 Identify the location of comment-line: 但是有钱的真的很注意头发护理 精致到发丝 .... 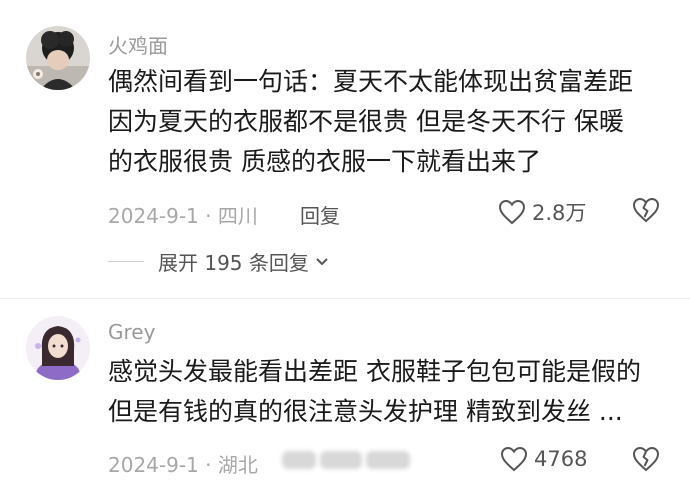
(365, 411).